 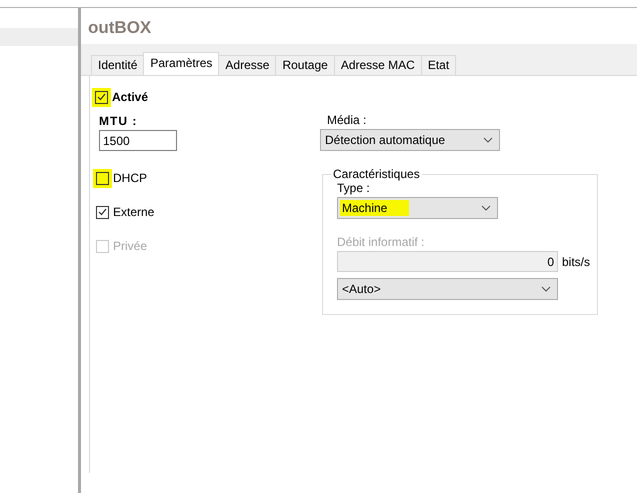 I want to click on unit-label: bits/s, so click(x=576, y=261).